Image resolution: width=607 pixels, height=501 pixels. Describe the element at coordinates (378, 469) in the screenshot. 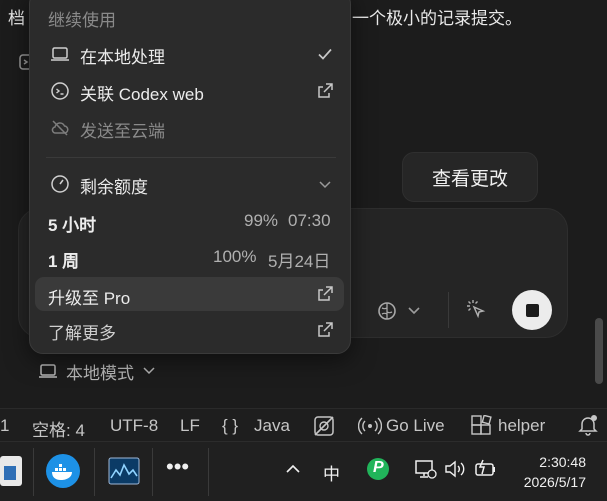

I see `vpn-app-icon: P` at that location.